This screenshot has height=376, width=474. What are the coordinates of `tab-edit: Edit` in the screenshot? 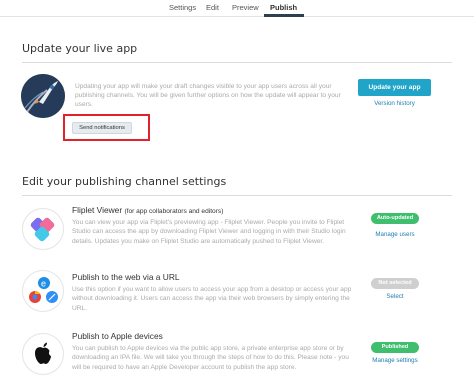 It's located at (212, 7).